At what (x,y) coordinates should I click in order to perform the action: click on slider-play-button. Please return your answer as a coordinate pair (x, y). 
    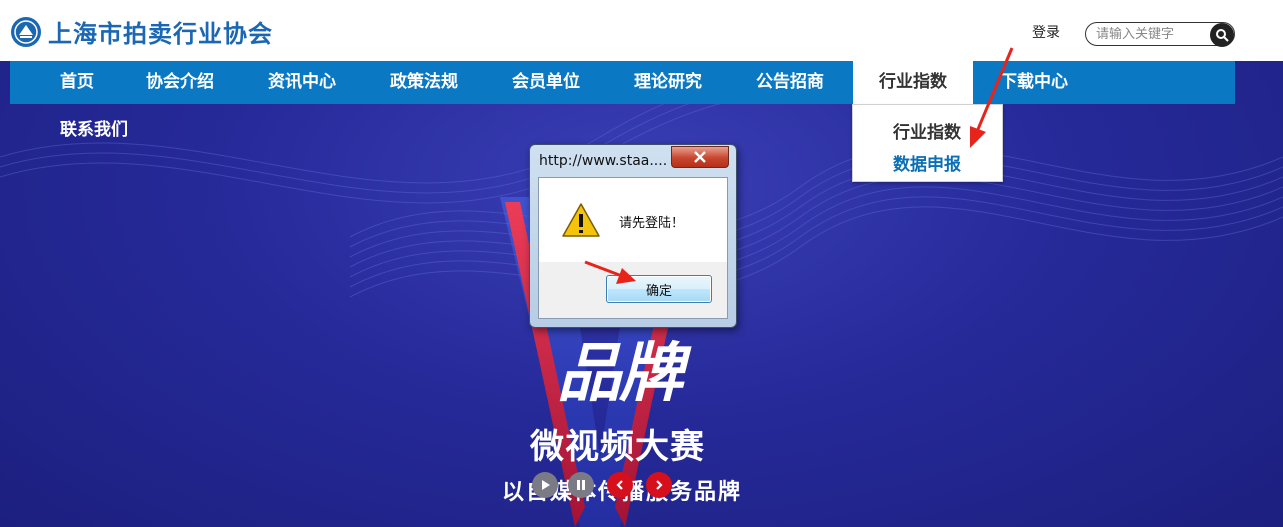
    Looking at the image, I should click on (545, 485).